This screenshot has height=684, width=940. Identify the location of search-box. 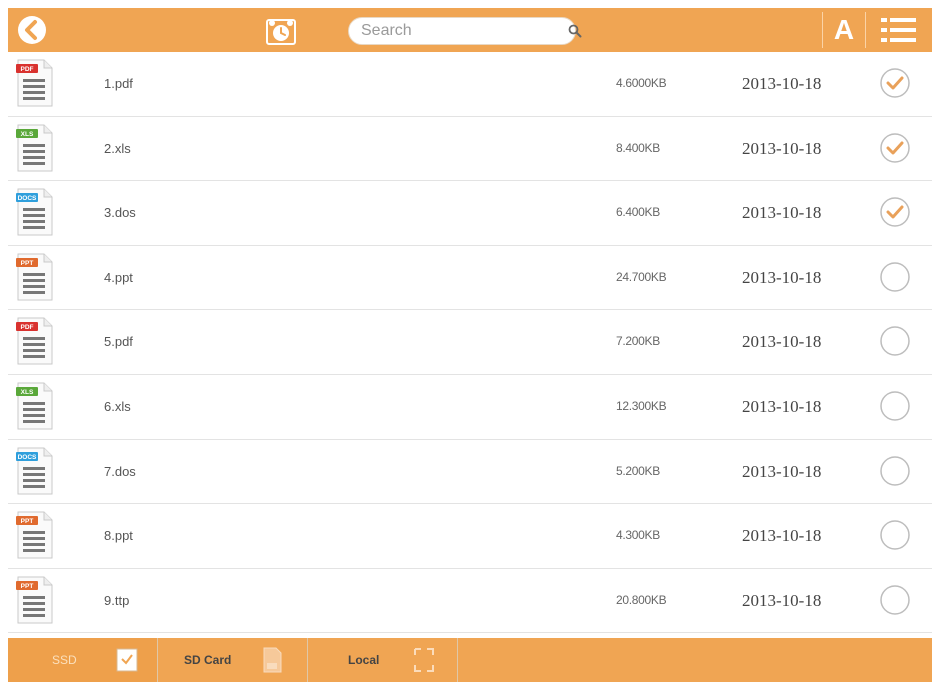
(465, 31).